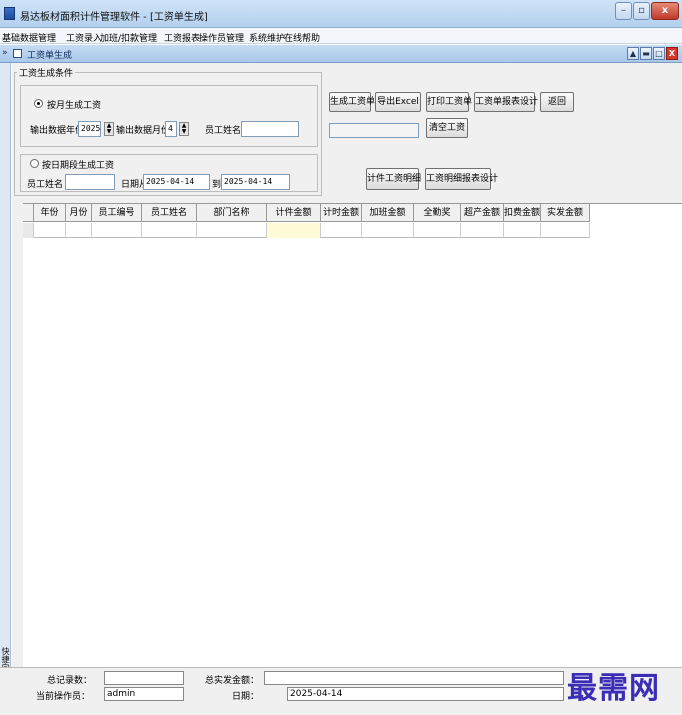 The height and width of the screenshot is (715, 682). I want to click on table-row, so click(306, 230).